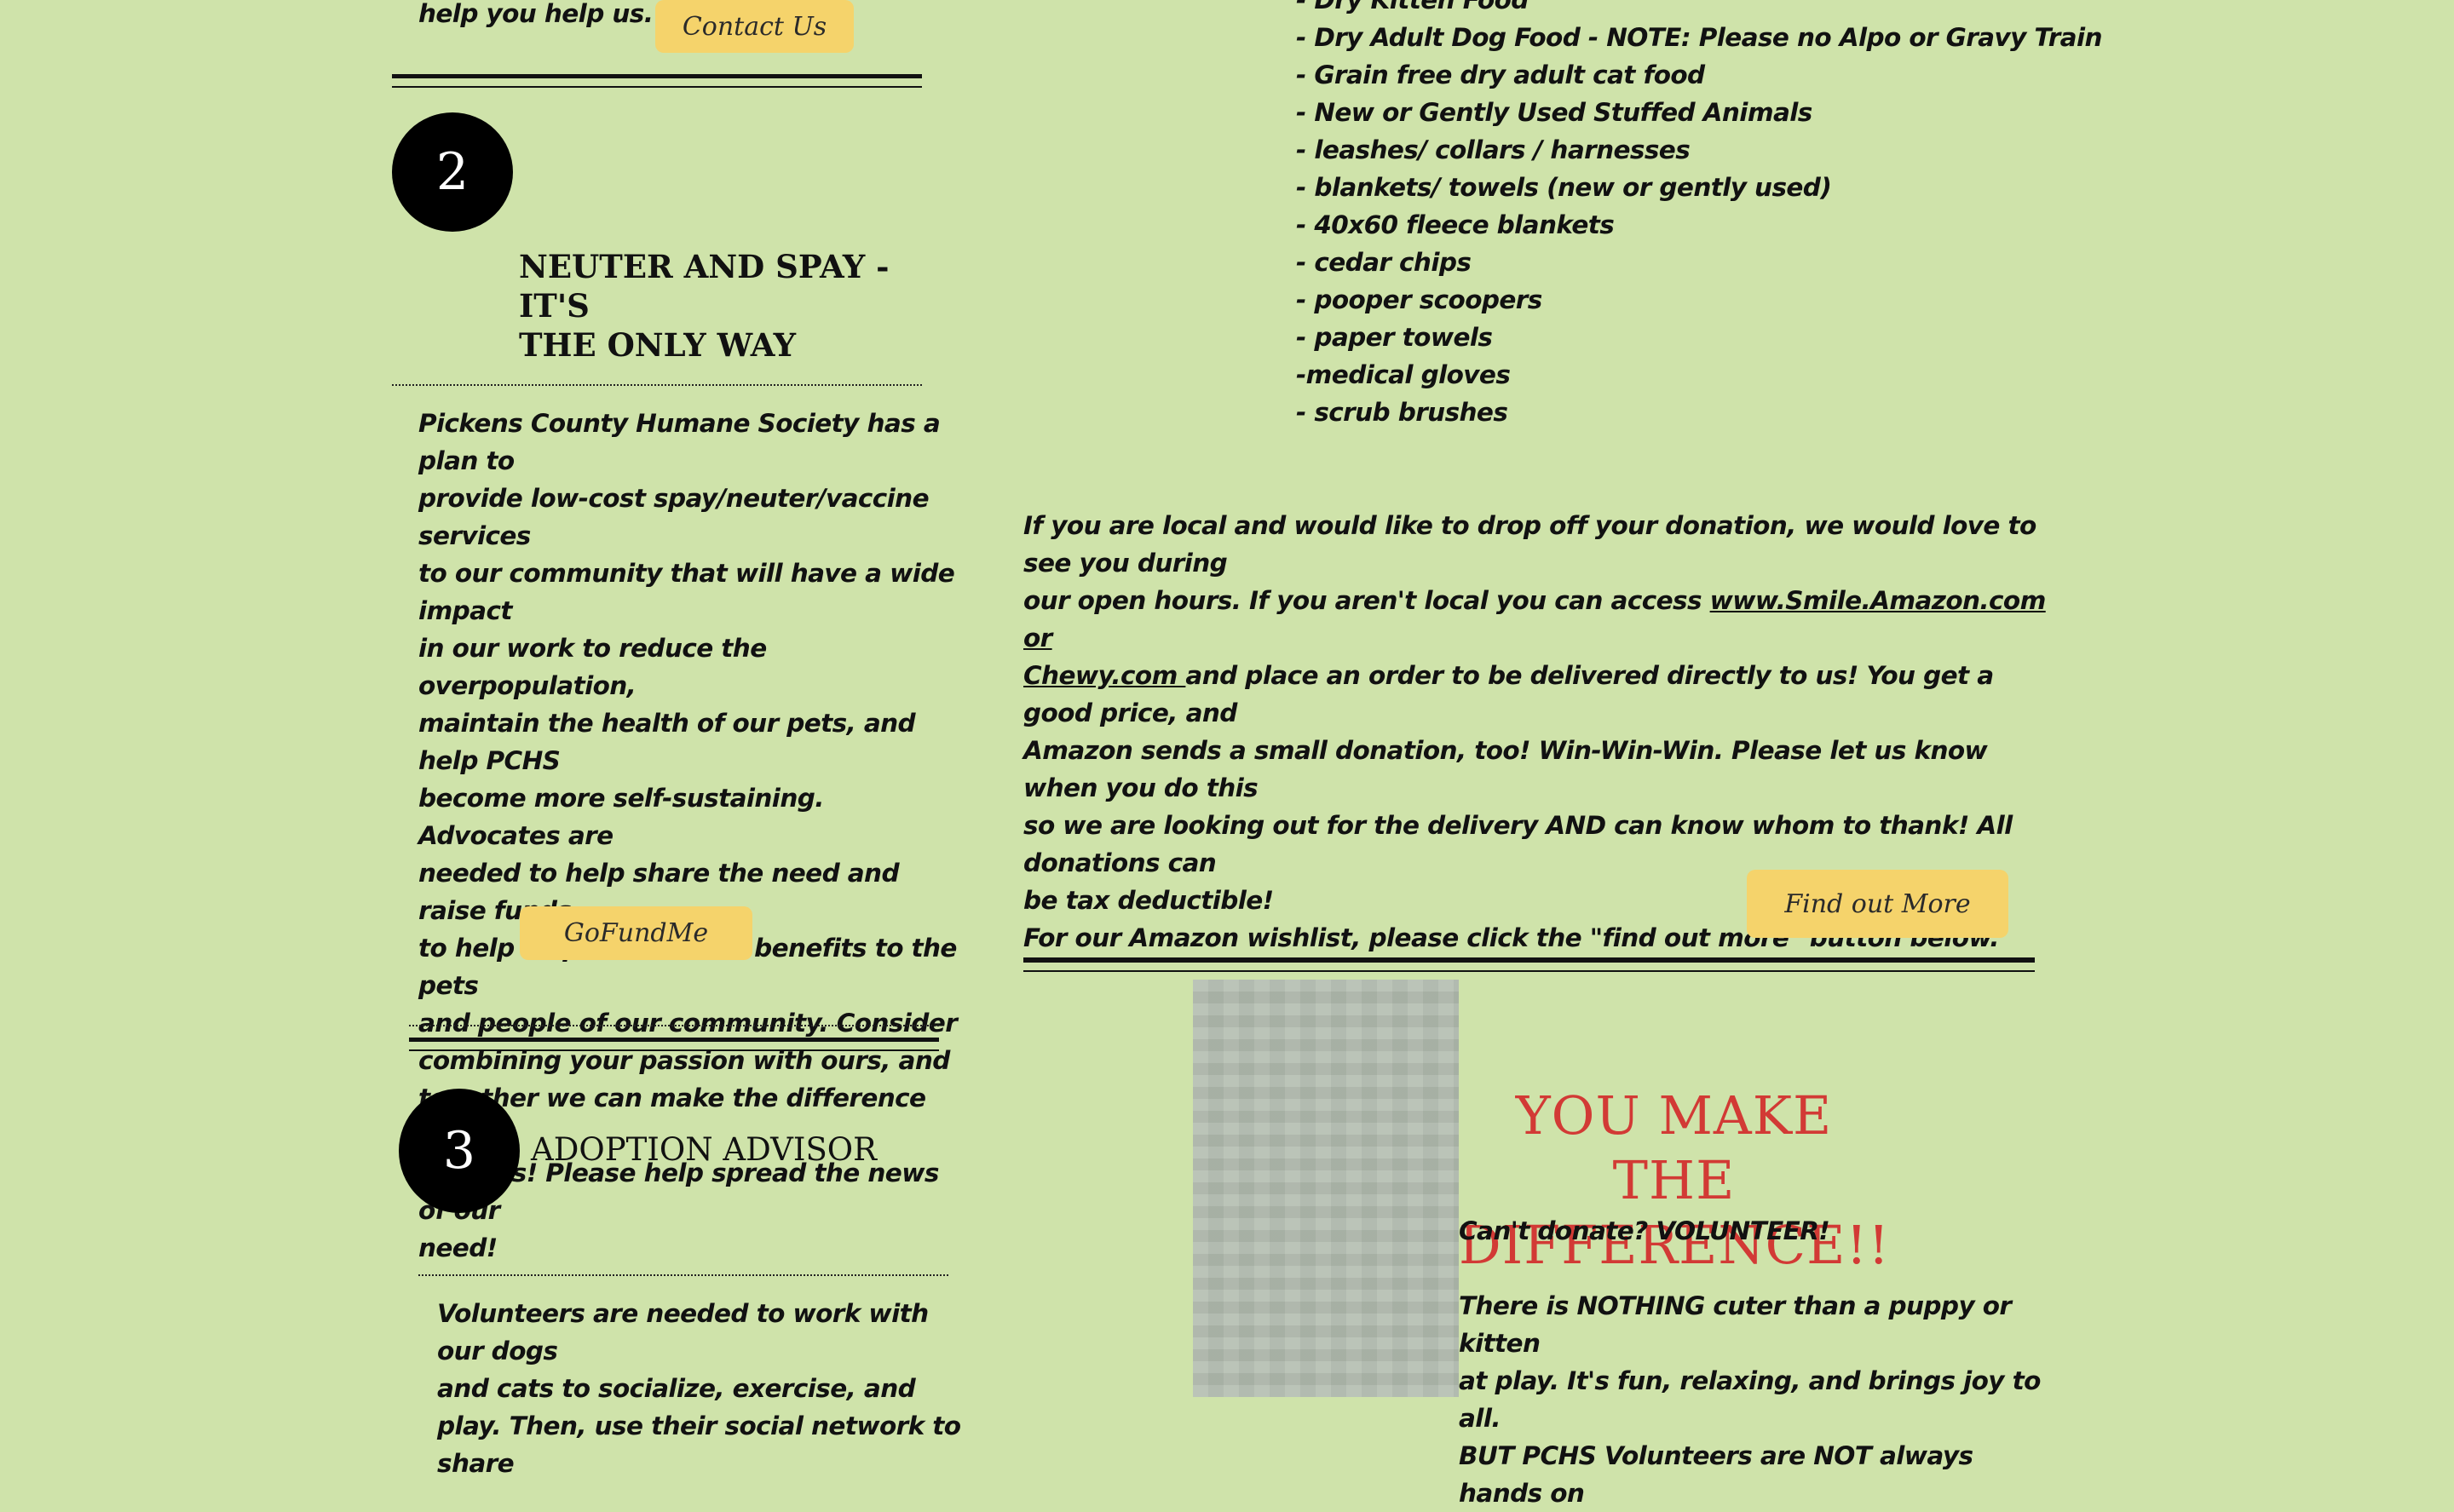  I want to click on section-2-title: NEUTER AND SPAY - IT'S THE ONLY WAY, so click(723, 306).